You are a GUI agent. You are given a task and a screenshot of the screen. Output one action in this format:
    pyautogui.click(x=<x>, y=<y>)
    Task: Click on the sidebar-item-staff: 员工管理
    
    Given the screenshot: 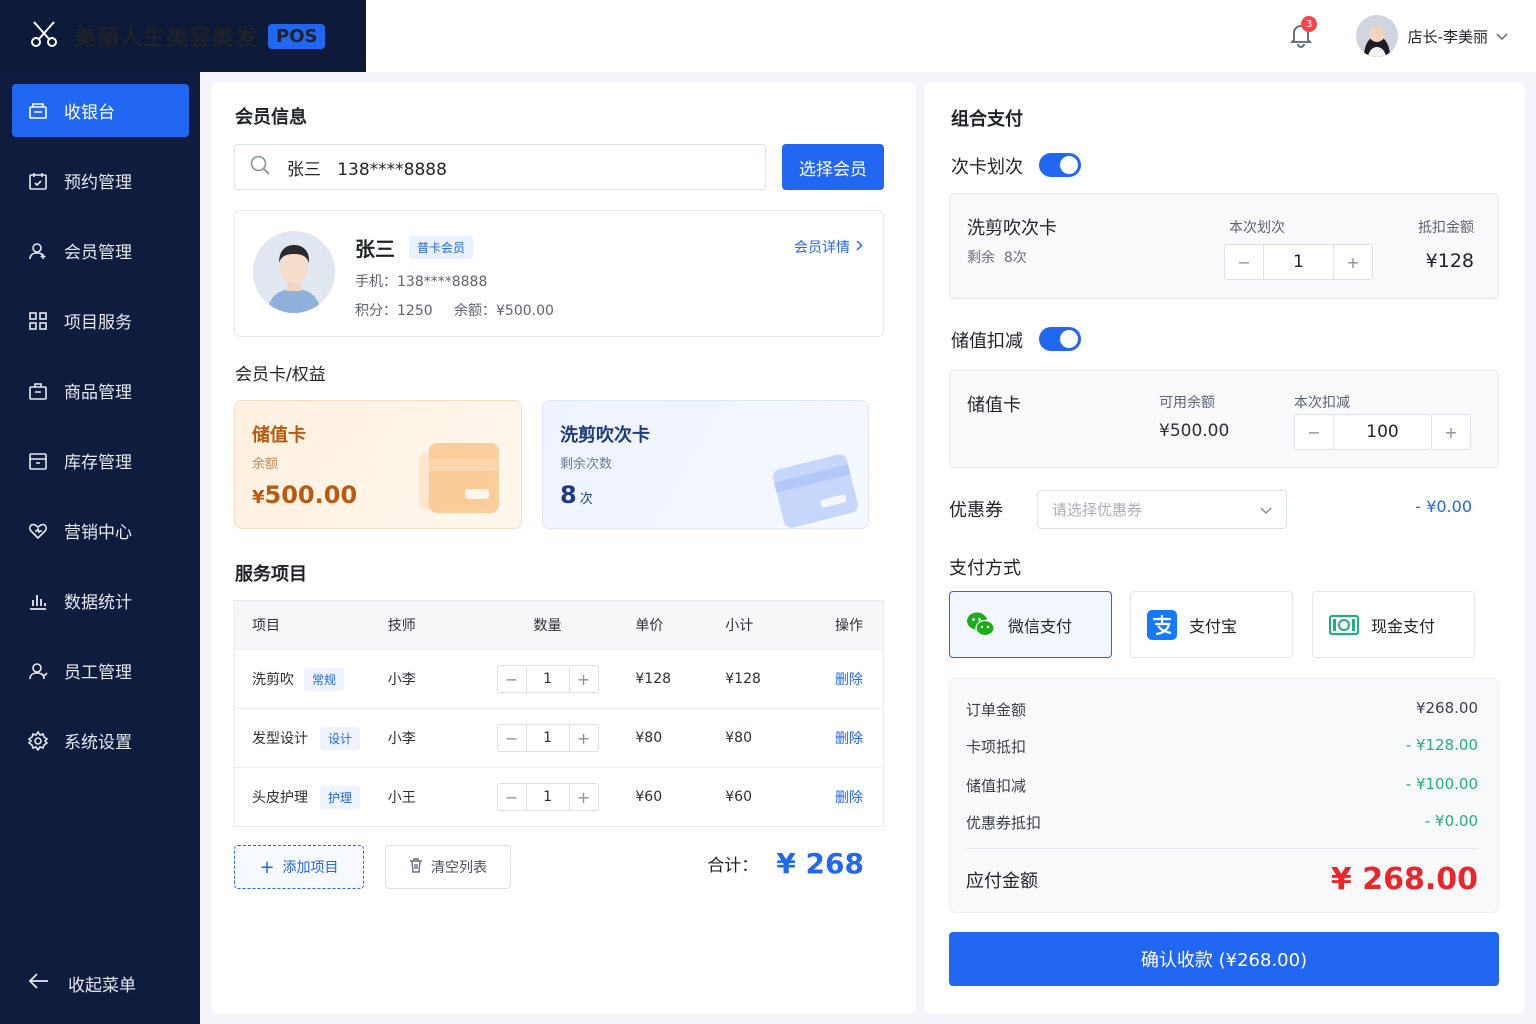 What is the action you would take?
    pyautogui.click(x=100, y=670)
    